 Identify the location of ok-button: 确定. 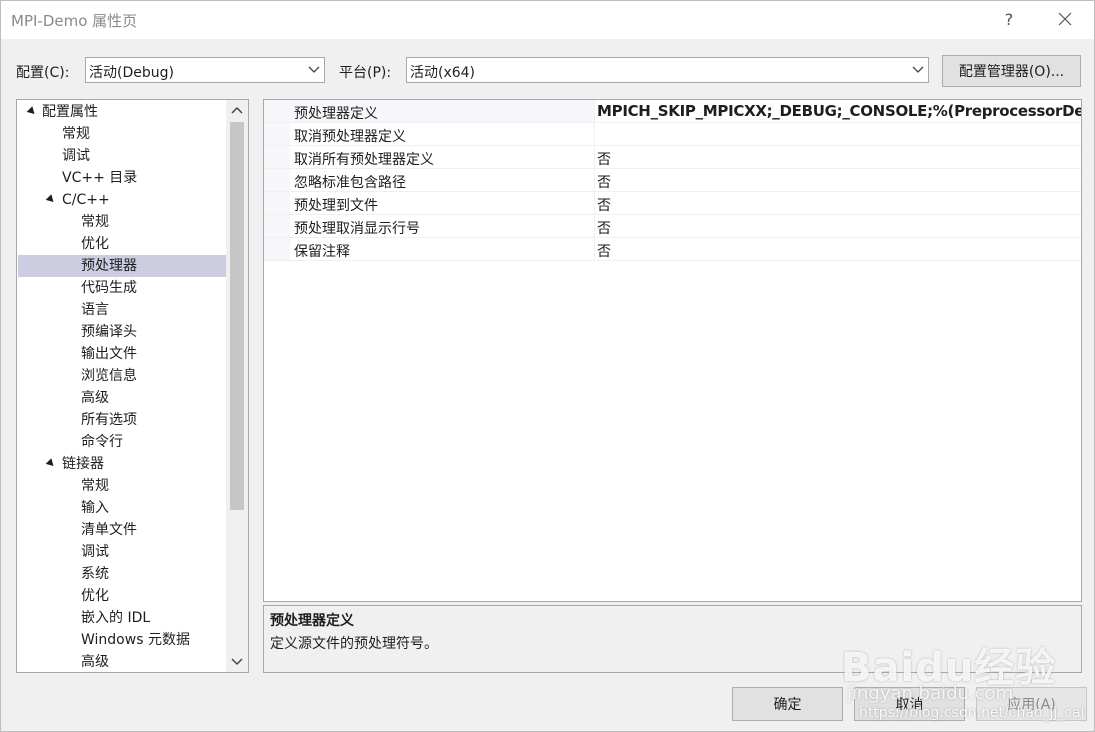
(787, 704).